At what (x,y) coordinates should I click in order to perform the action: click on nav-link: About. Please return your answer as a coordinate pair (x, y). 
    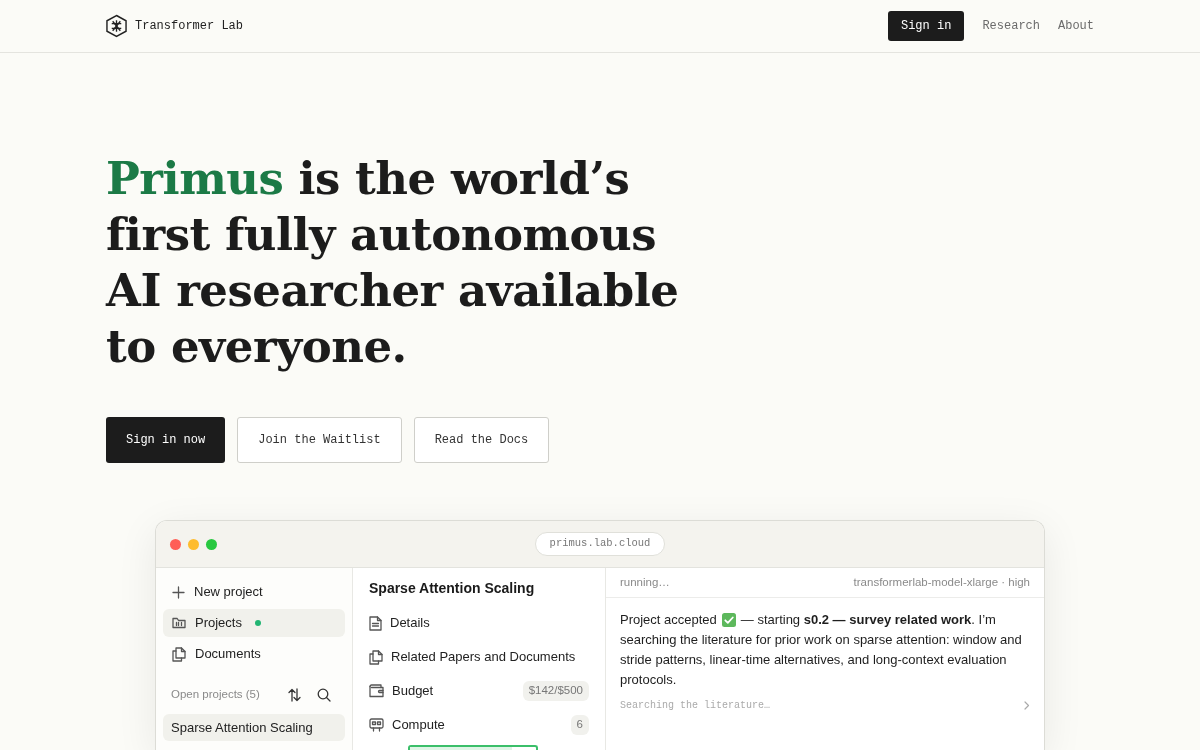
    Looking at the image, I should click on (1076, 26).